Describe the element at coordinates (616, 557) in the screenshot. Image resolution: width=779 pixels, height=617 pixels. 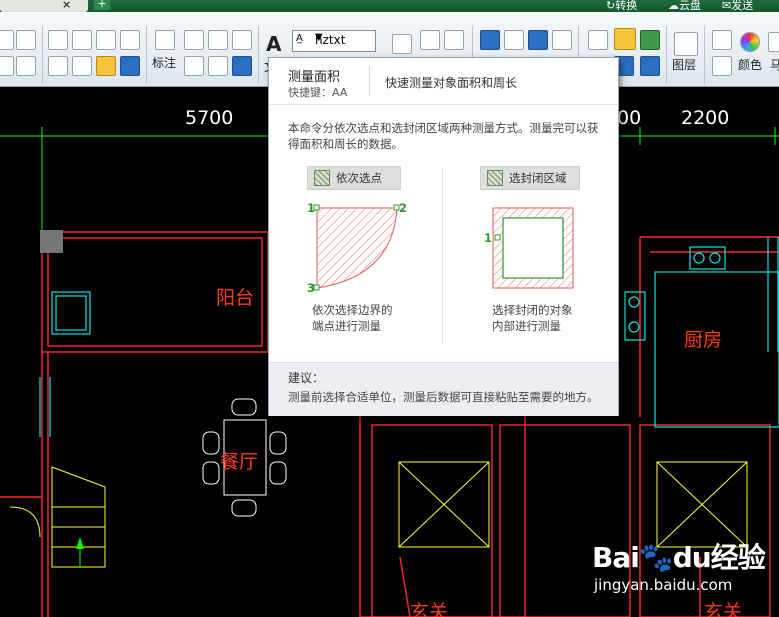
I see `brand-text-a: Bai` at that location.